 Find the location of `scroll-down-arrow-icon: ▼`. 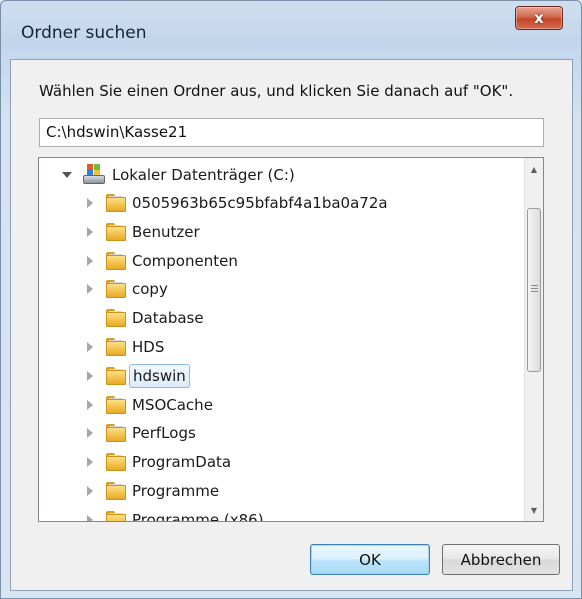

scroll-down-arrow-icon: ▼ is located at coordinates (534, 510).